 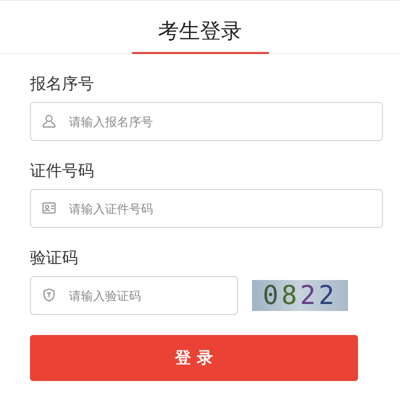 I want to click on field-label: 验证码, so click(x=54, y=258).